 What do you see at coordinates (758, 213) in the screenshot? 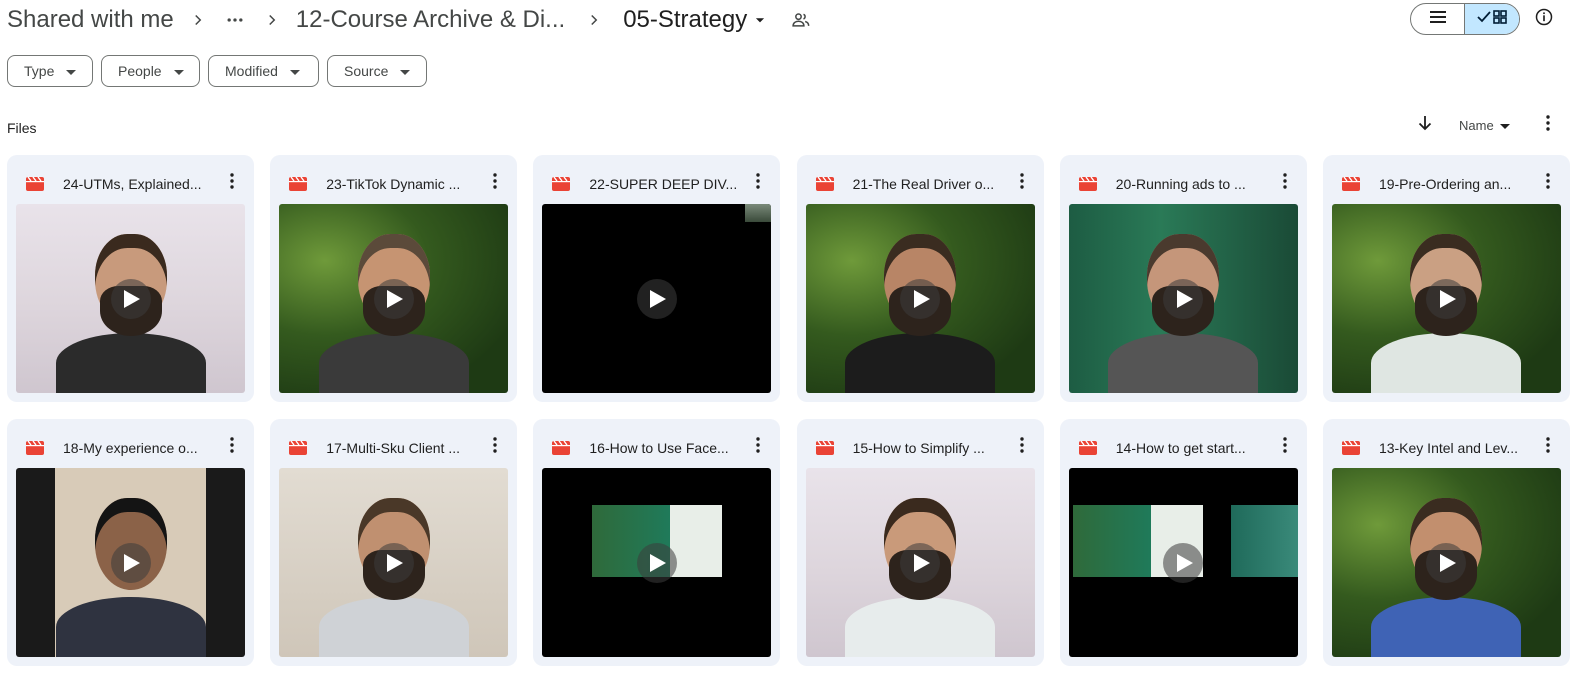
I see `webcam-inset` at bounding box center [758, 213].